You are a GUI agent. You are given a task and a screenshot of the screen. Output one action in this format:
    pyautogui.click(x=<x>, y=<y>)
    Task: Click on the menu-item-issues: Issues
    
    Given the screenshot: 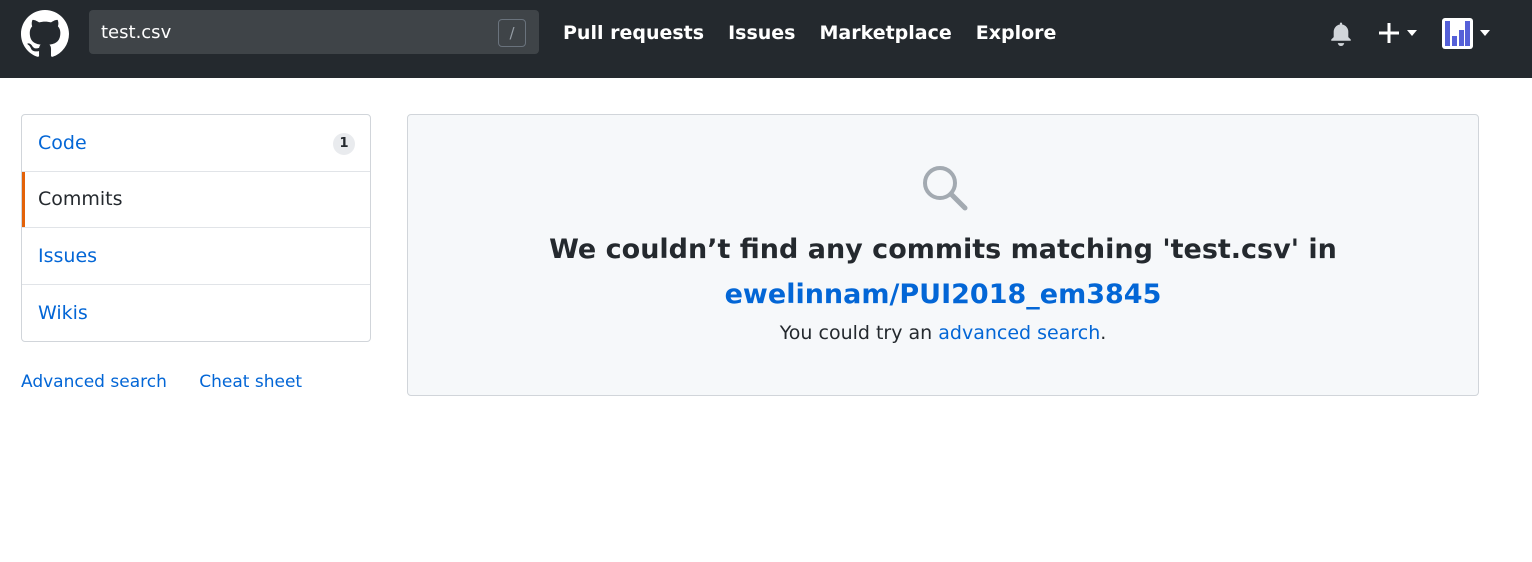 What is the action you would take?
    pyautogui.click(x=196, y=256)
    